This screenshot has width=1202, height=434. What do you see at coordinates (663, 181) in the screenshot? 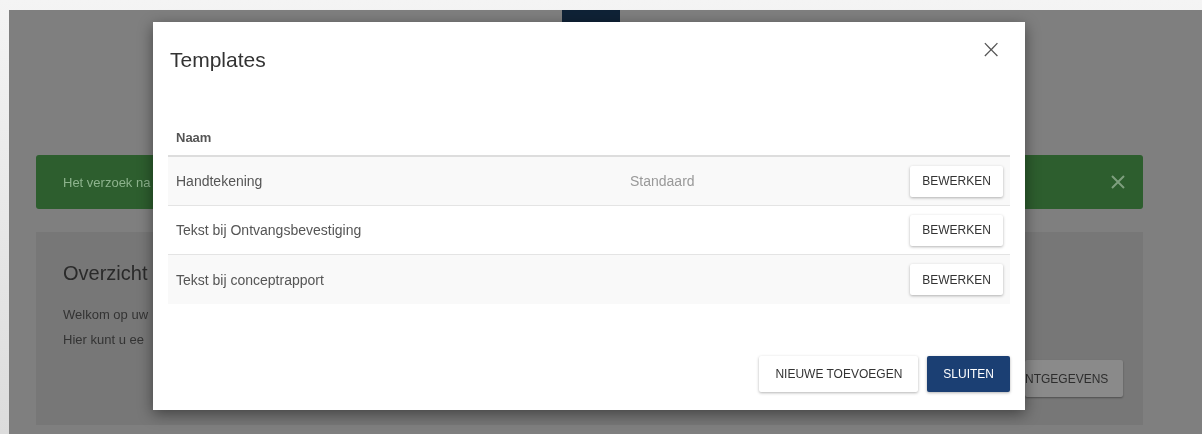
I see `status-label: Standaard` at bounding box center [663, 181].